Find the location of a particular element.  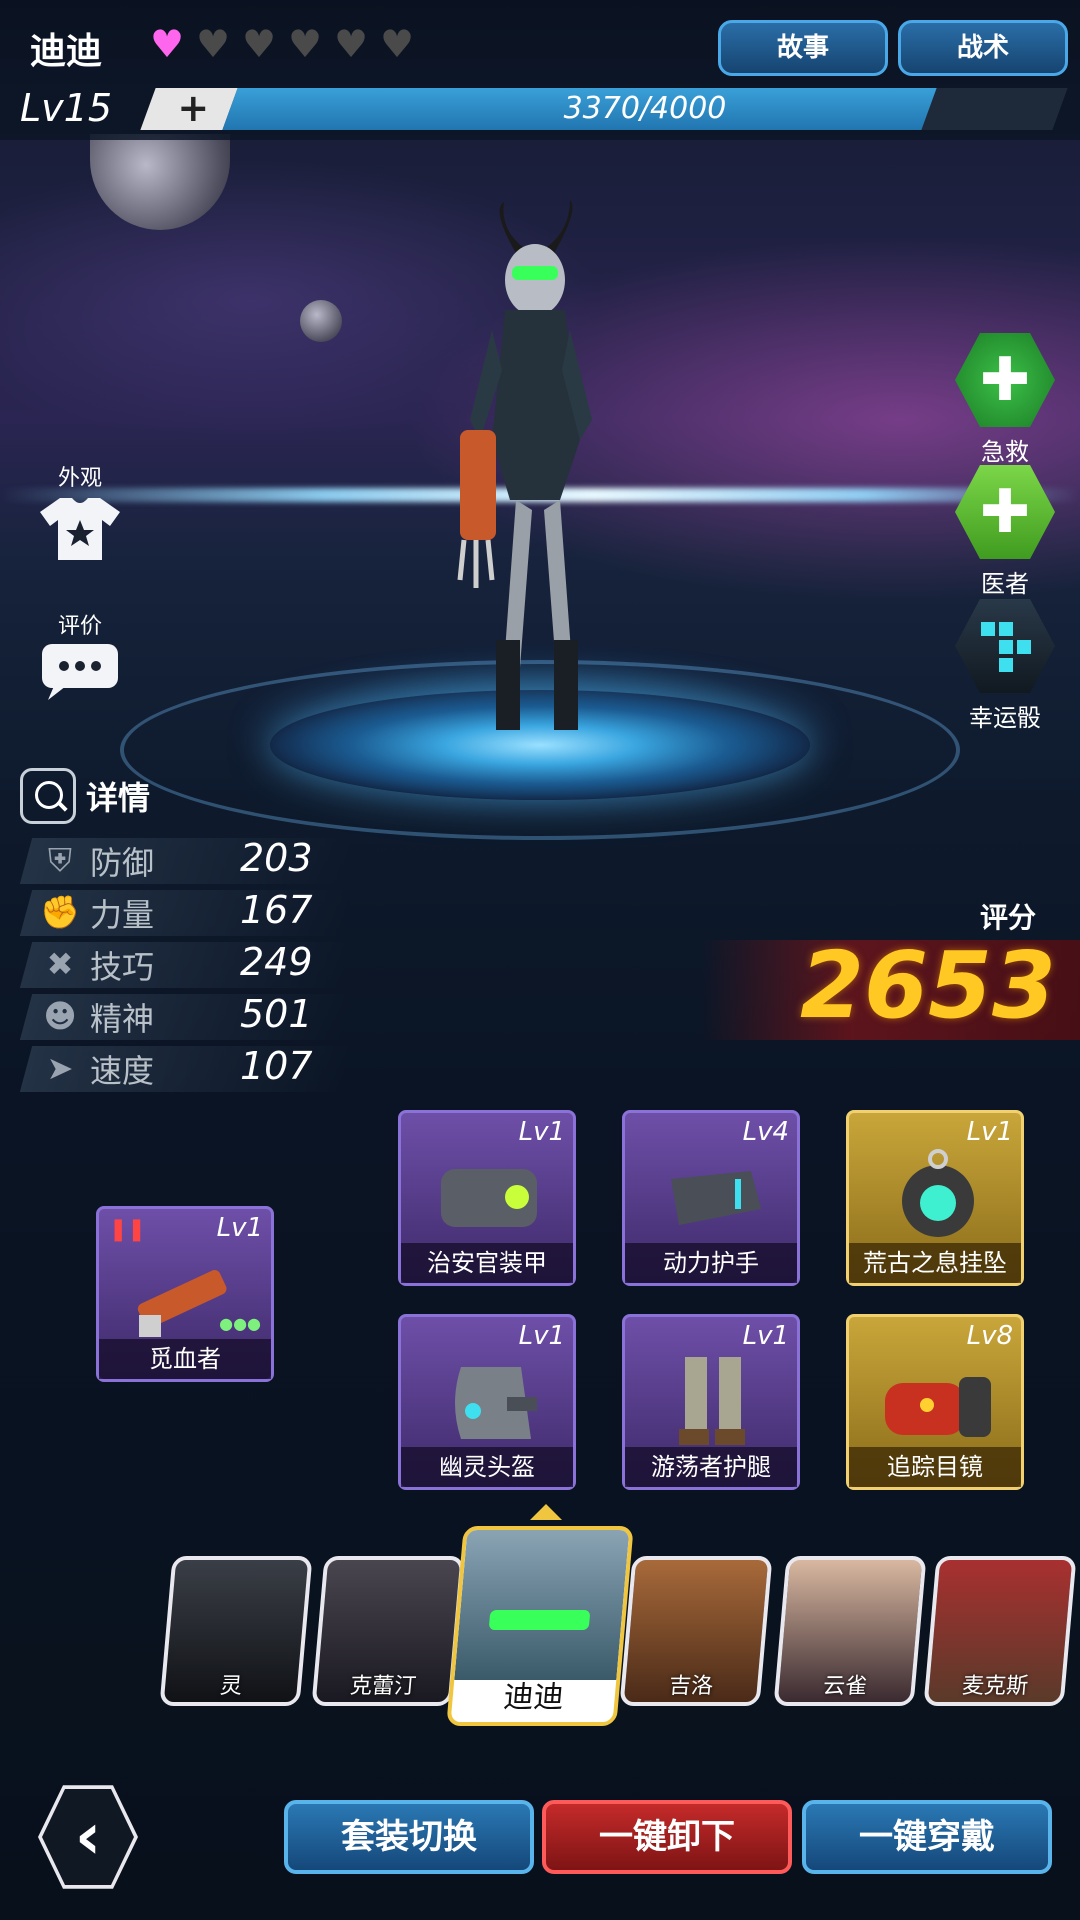

hero-card: 麦克斯 is located at coordinates (1000, 1631).